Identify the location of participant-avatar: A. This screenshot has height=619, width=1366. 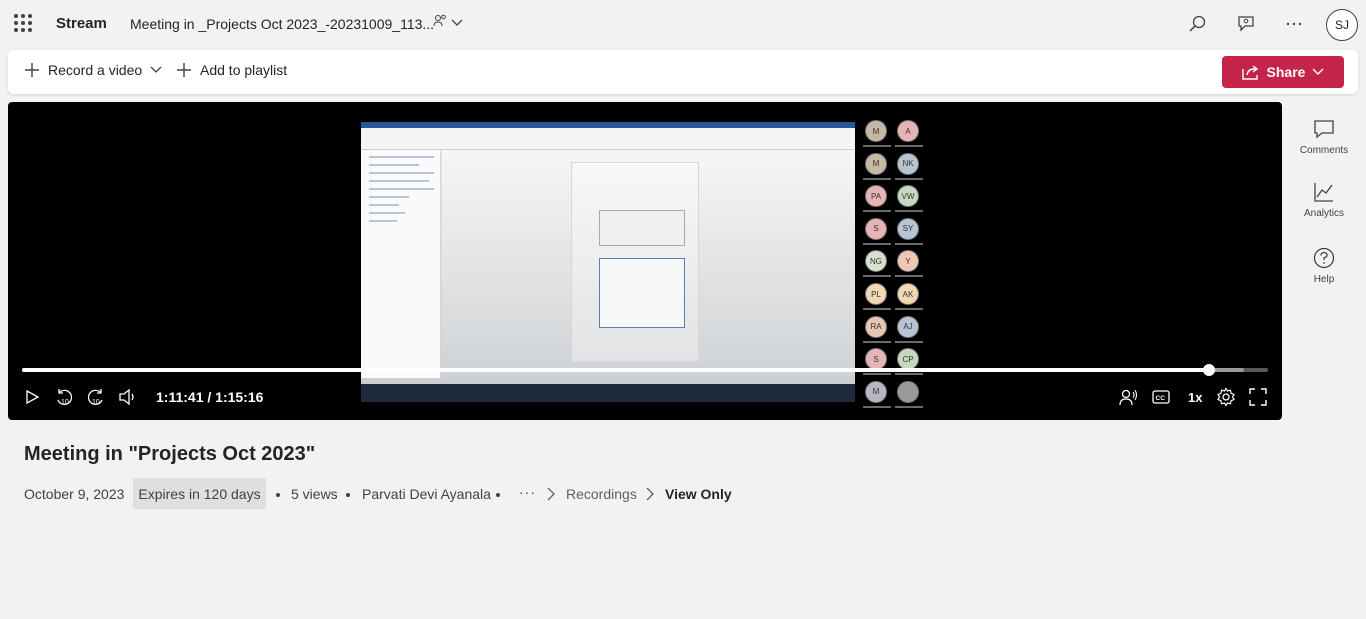
(908, 131).